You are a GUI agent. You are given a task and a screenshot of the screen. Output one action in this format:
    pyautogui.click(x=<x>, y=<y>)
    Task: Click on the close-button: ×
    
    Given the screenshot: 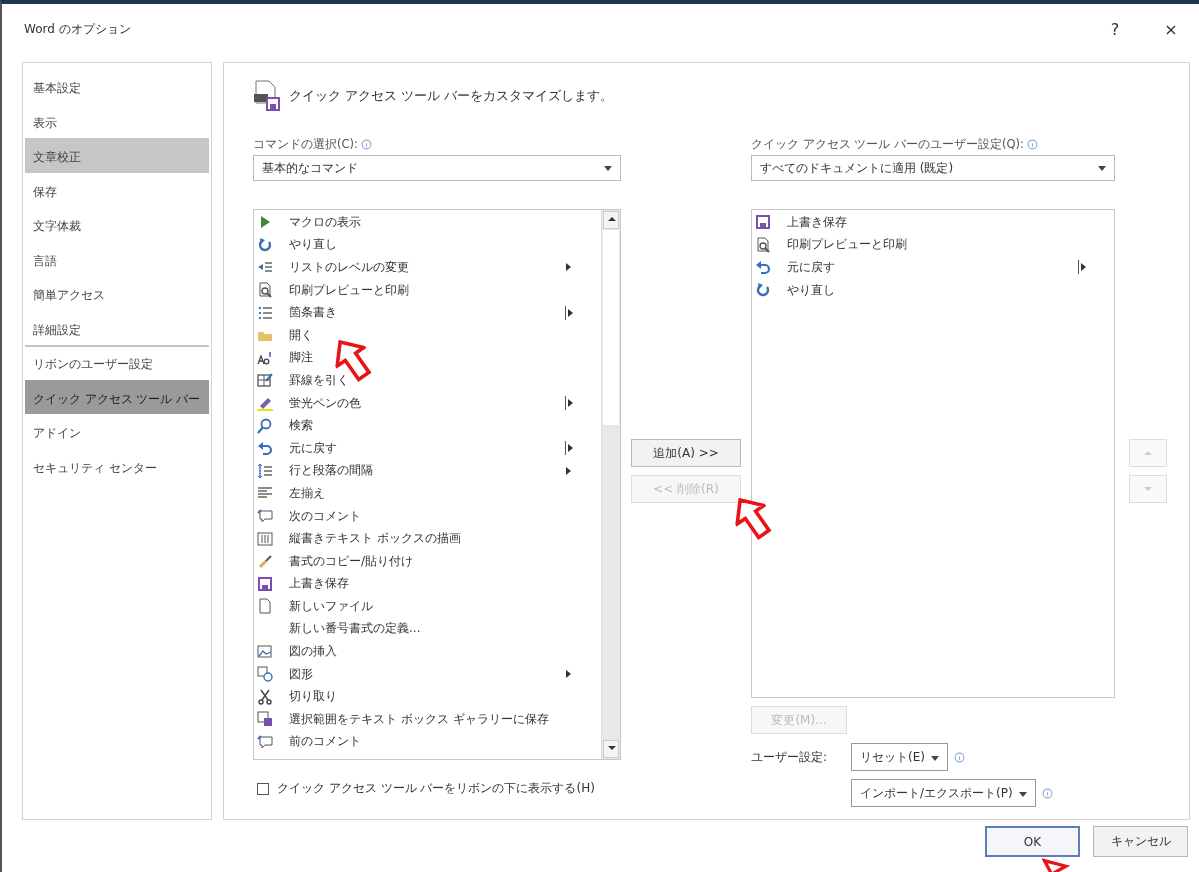 What is the action you would take?
    pyautogui.click(x=1171, y=29)
    